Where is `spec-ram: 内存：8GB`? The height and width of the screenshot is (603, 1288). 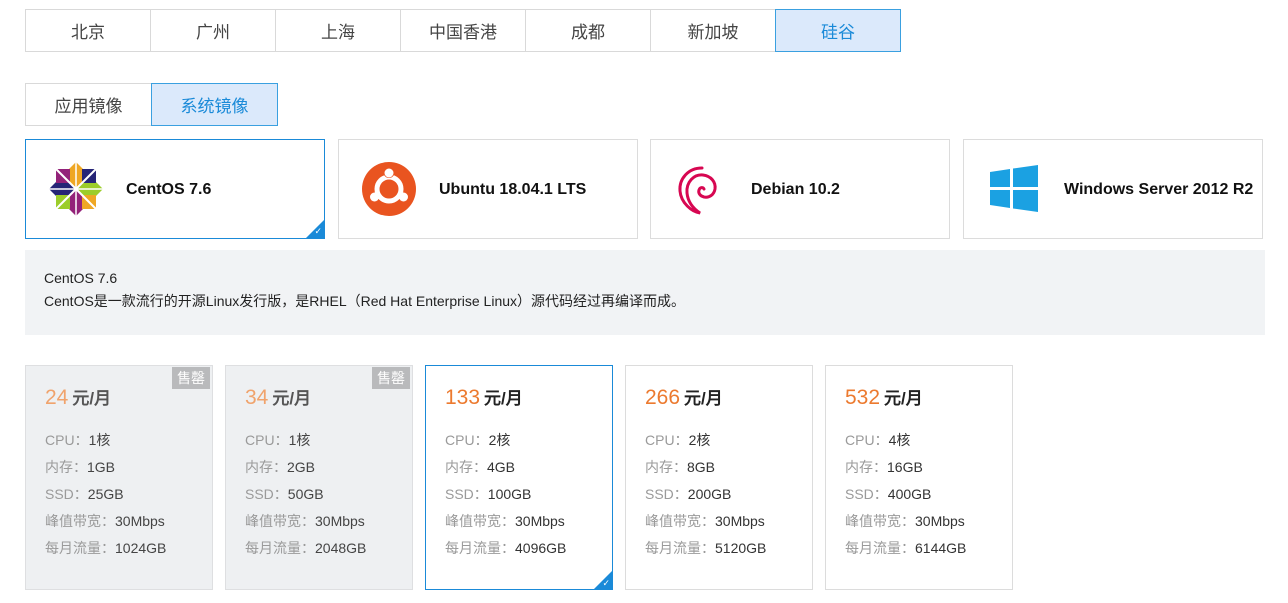 spec-ram: 内存：8GB is located at coordinates (680, 467).